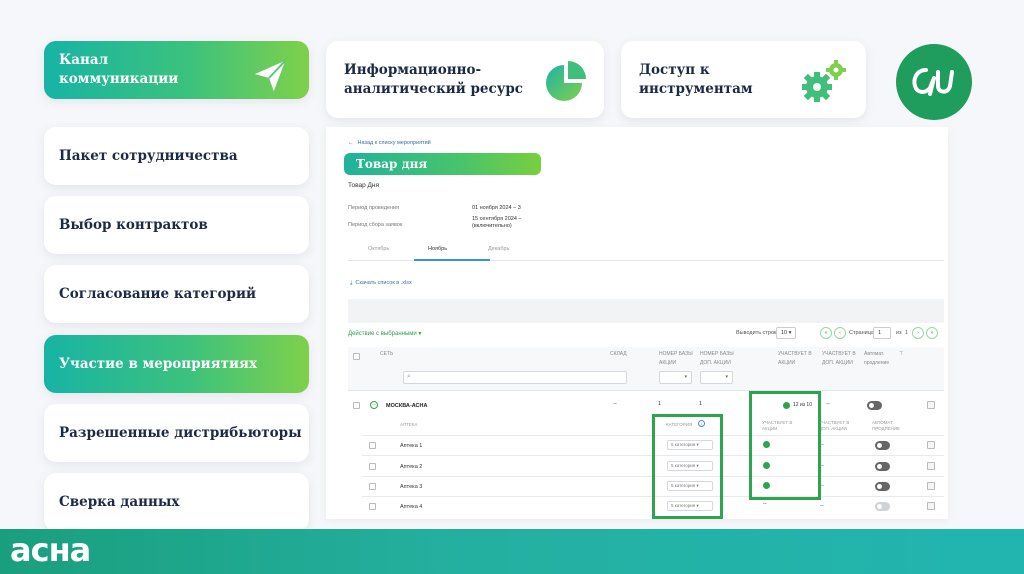  What do you see at coordinates (442, 164) in the screenshot?
I see `page-title: Товар дня` at bounding box center [442, 164].